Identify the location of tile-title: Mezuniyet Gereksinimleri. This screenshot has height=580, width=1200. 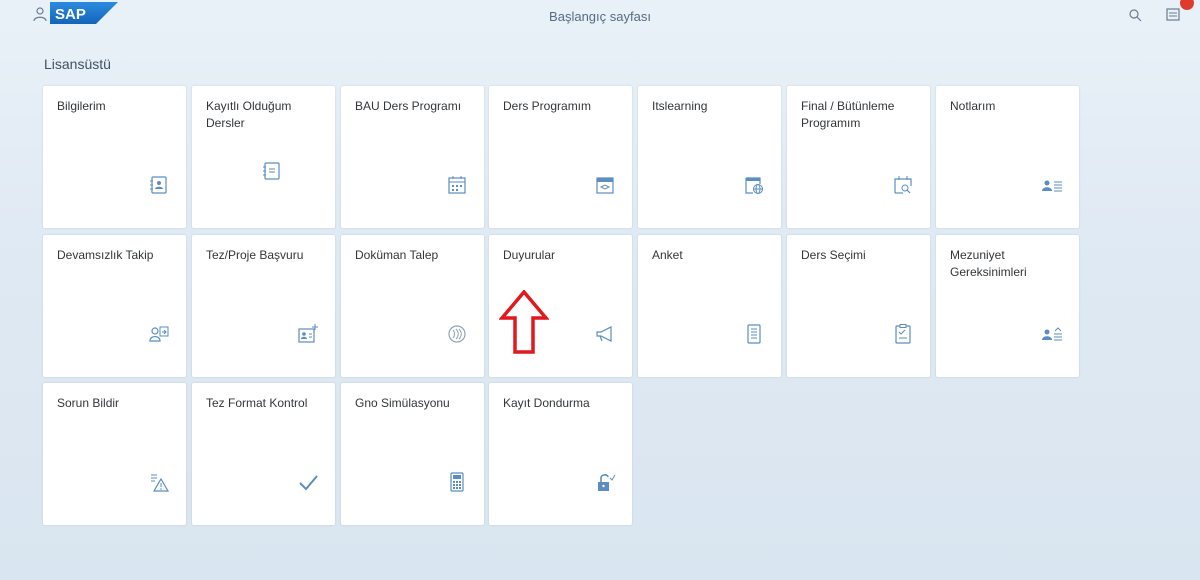
(988, 263).